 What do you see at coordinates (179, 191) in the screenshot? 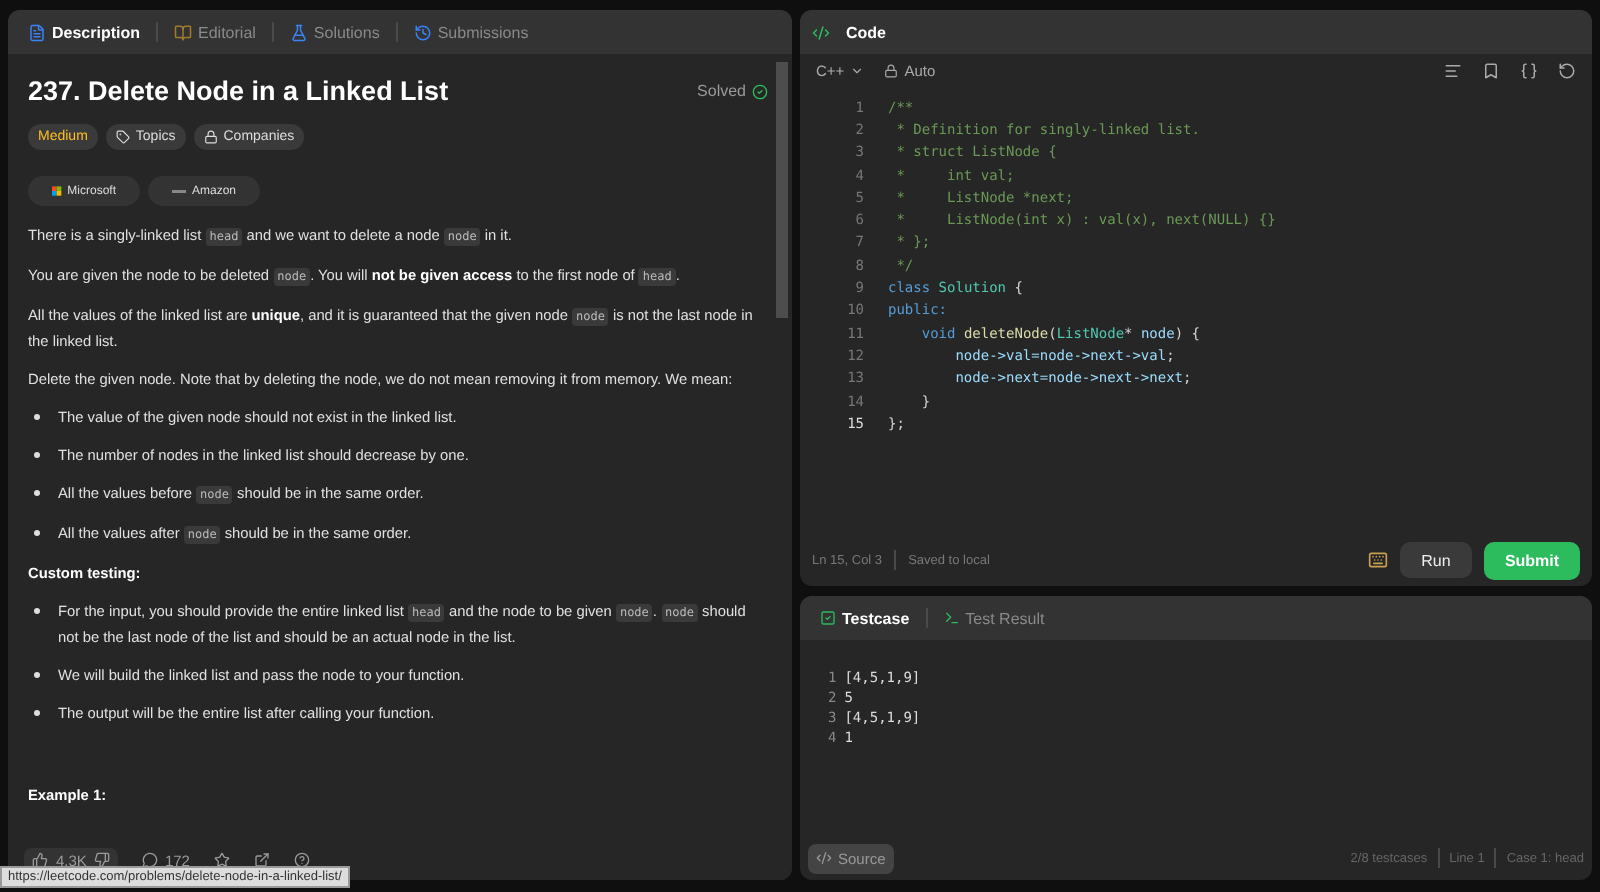
I see `dash-icon` at bounding box center [179, 191].